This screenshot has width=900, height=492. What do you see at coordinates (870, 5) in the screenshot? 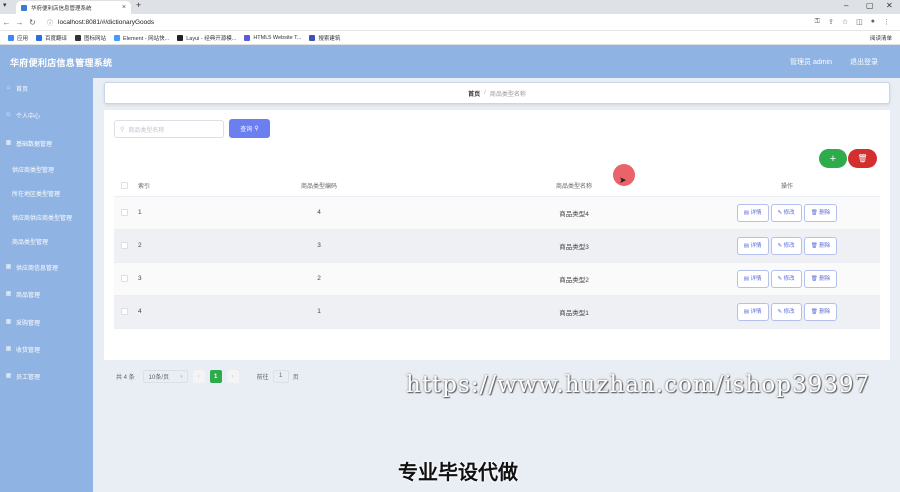
I see `maximize-icon: ▢` at bounding box center [870, 5].